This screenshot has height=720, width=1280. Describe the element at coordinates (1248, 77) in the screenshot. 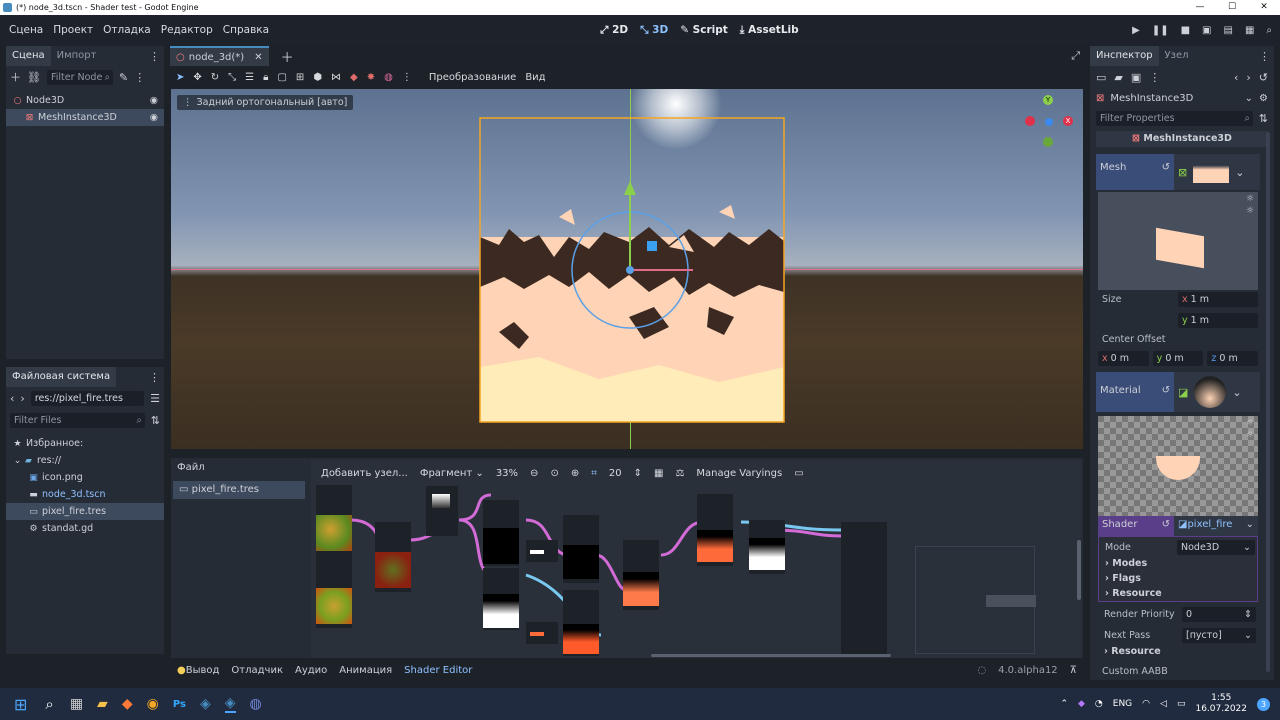

I see `history-forward-icon: ›` at that location.